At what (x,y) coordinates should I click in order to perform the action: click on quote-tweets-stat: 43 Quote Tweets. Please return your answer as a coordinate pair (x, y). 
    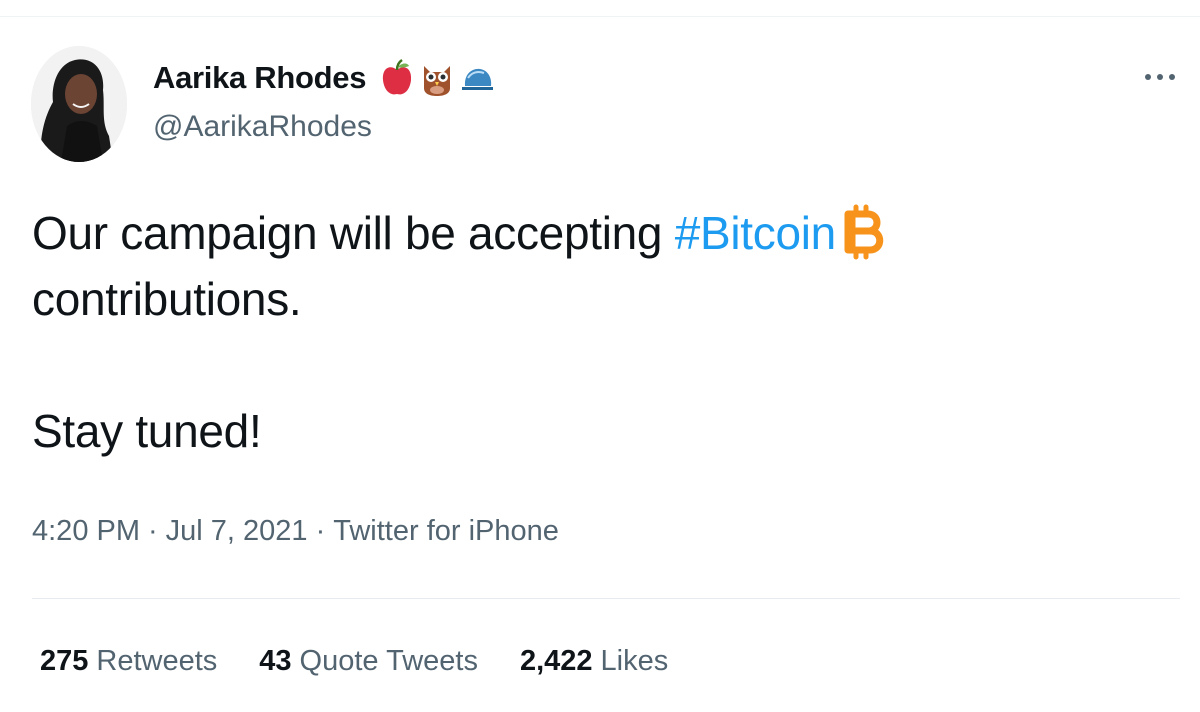
    Looking at the image, I should click on (368, 661).